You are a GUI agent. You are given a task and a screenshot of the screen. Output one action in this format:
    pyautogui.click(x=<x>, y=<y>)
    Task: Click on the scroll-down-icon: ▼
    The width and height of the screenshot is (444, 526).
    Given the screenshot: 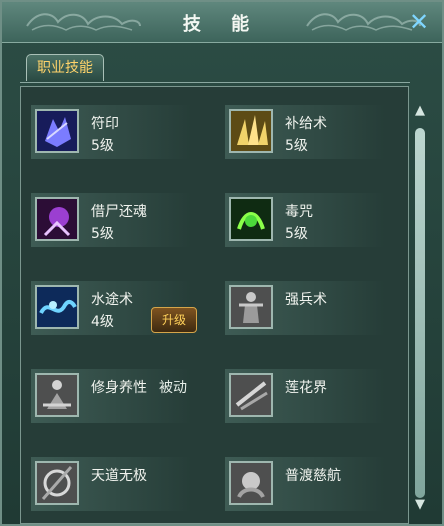 What is the action you would take?
    pyautogui.click(x=420, y=505)
    